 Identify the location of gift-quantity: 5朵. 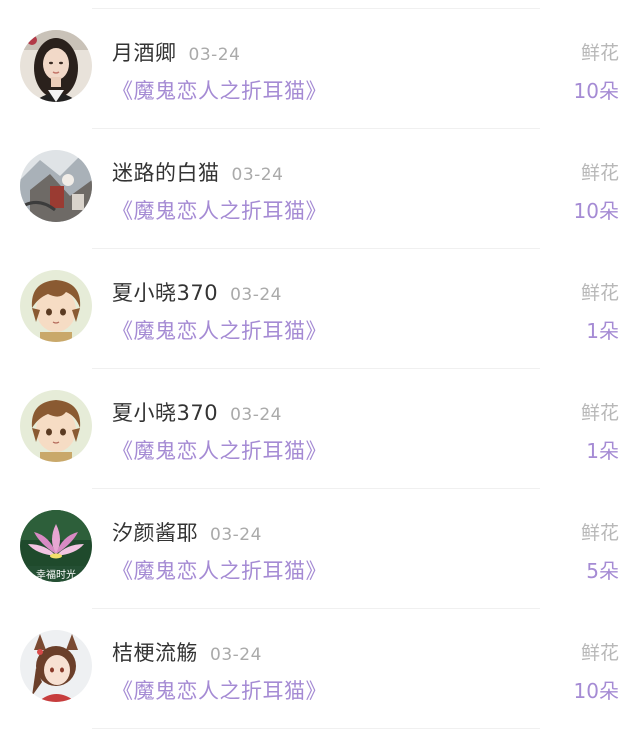
(602, 571).